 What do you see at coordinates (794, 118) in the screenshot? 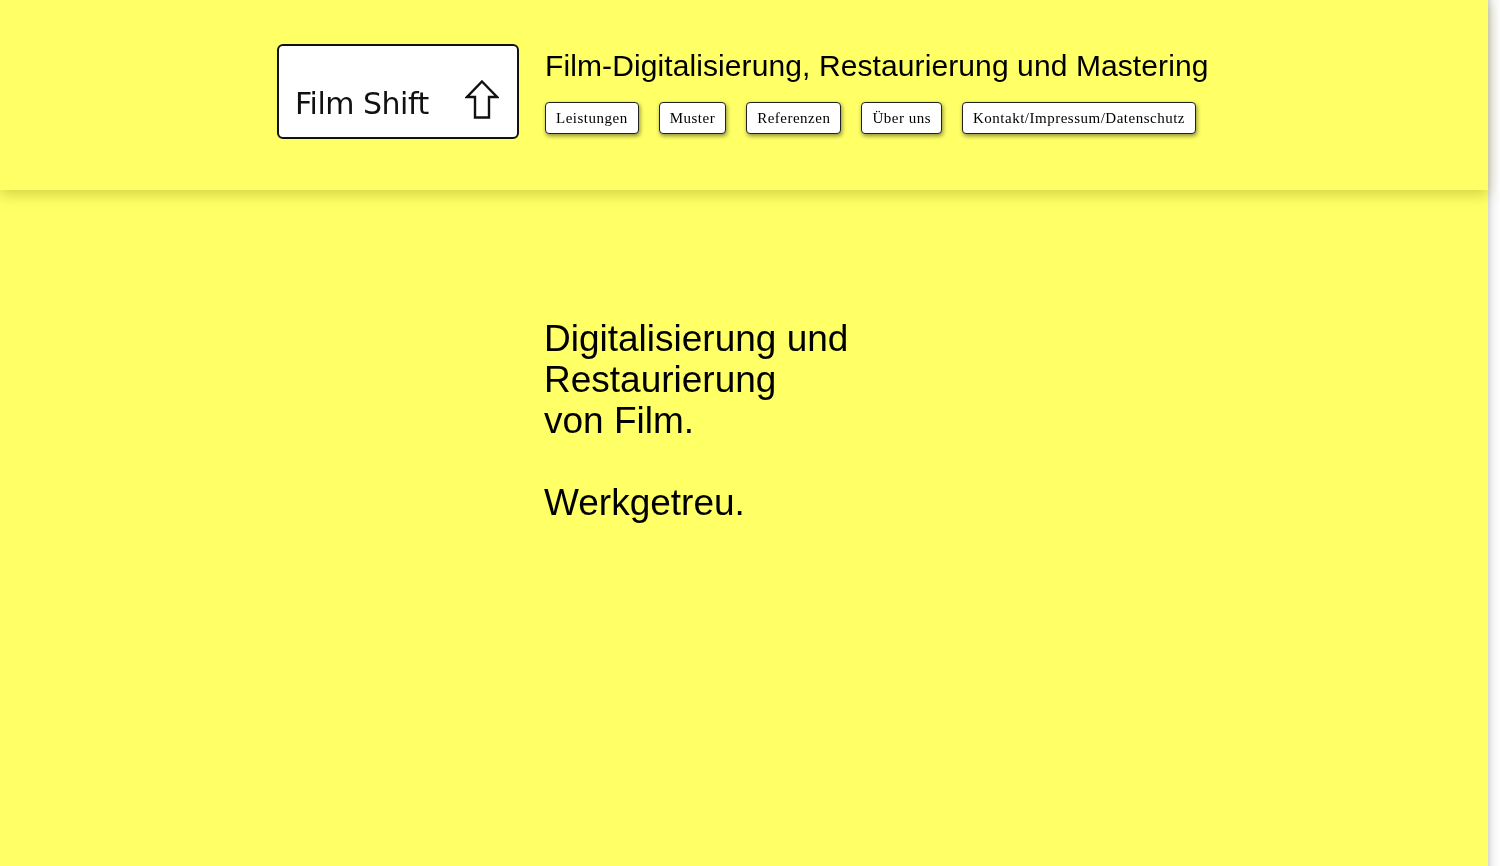
I see `nav-button: Referenzen` at bounding box center [794, 118].